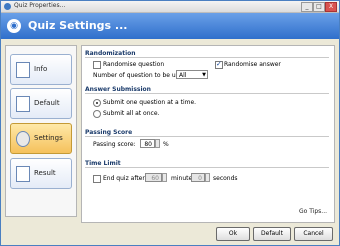 Image resolution: width=340 pixels, height=246 pixels. Describe the element at coordinates (110, 53) in the screenshot. I see `randomization-heading: Randomization` at that location.